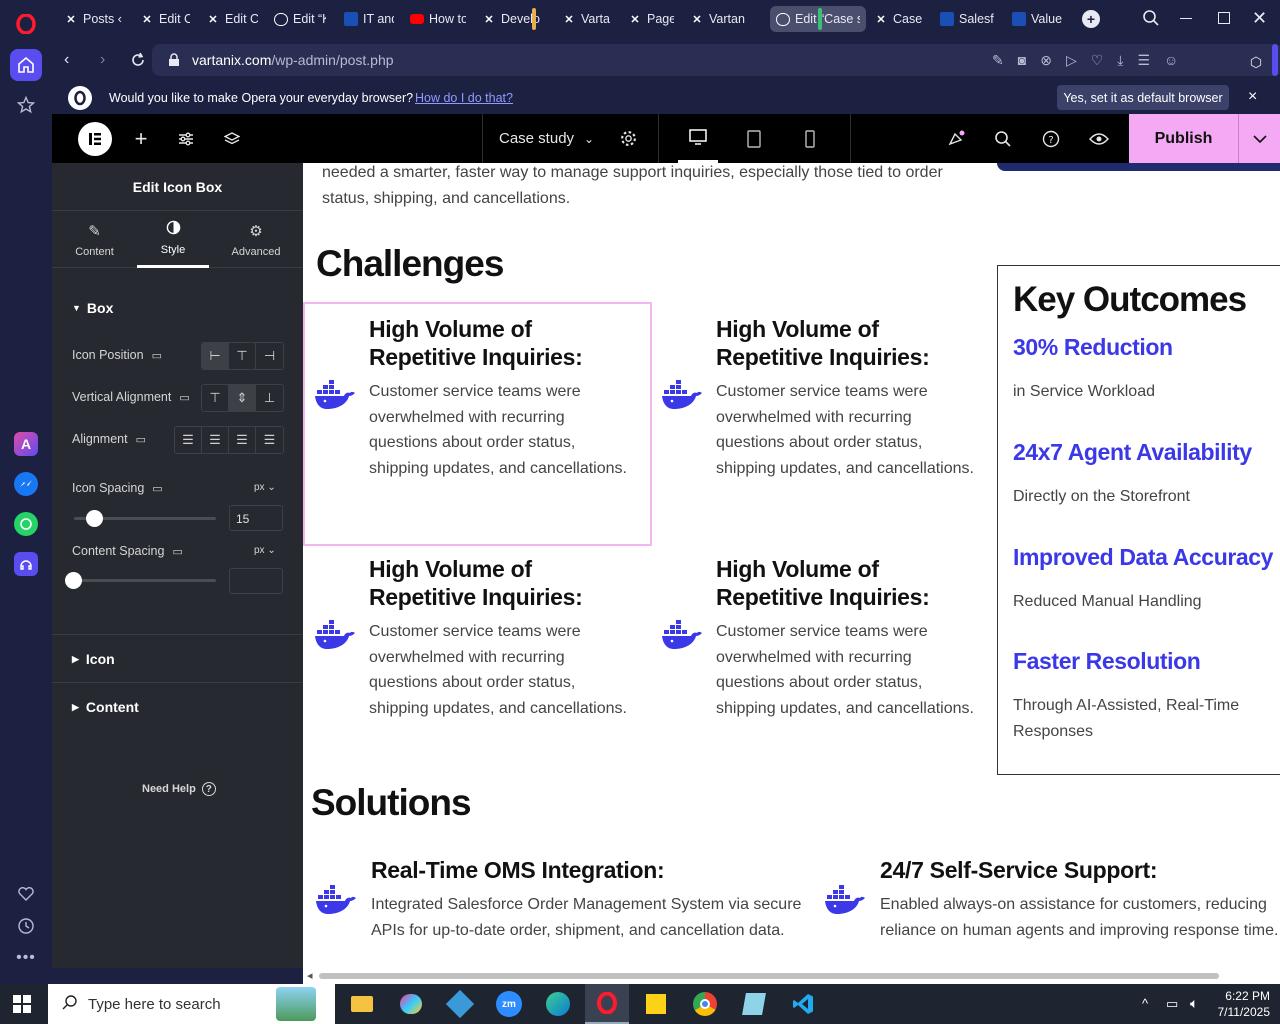 The width and height of the screenshot is (1280, 1024). What do you see at coordinates (1003, 138) in the screenshot?
I see `finder-search-icon` at bounding box center [1003, 138].